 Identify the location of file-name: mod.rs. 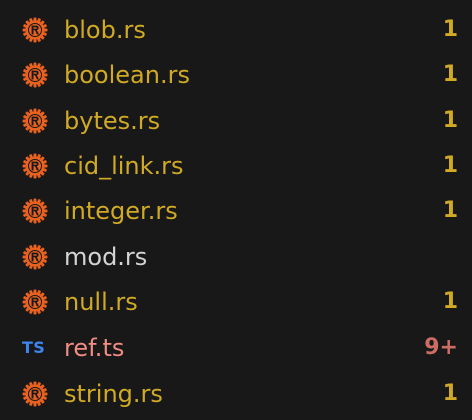
(106, 256).